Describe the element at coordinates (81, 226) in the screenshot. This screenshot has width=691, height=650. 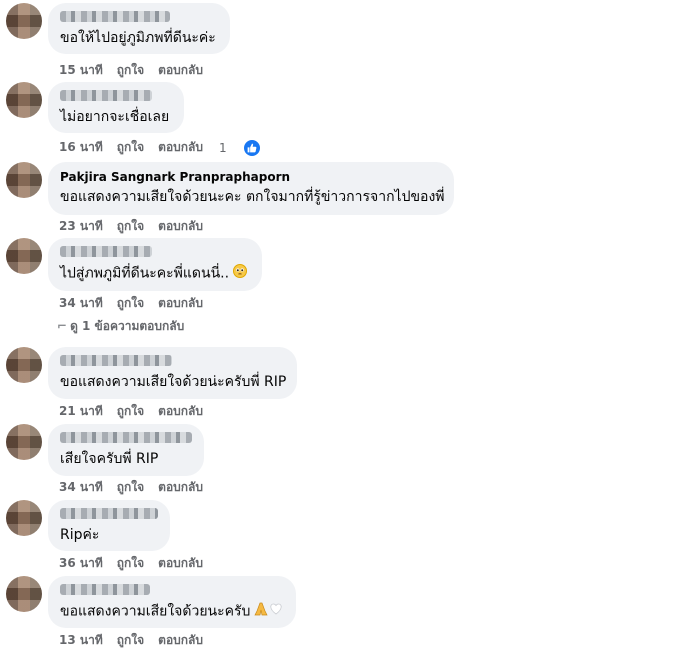
I see `comment-time: 23 นาที` at that location.